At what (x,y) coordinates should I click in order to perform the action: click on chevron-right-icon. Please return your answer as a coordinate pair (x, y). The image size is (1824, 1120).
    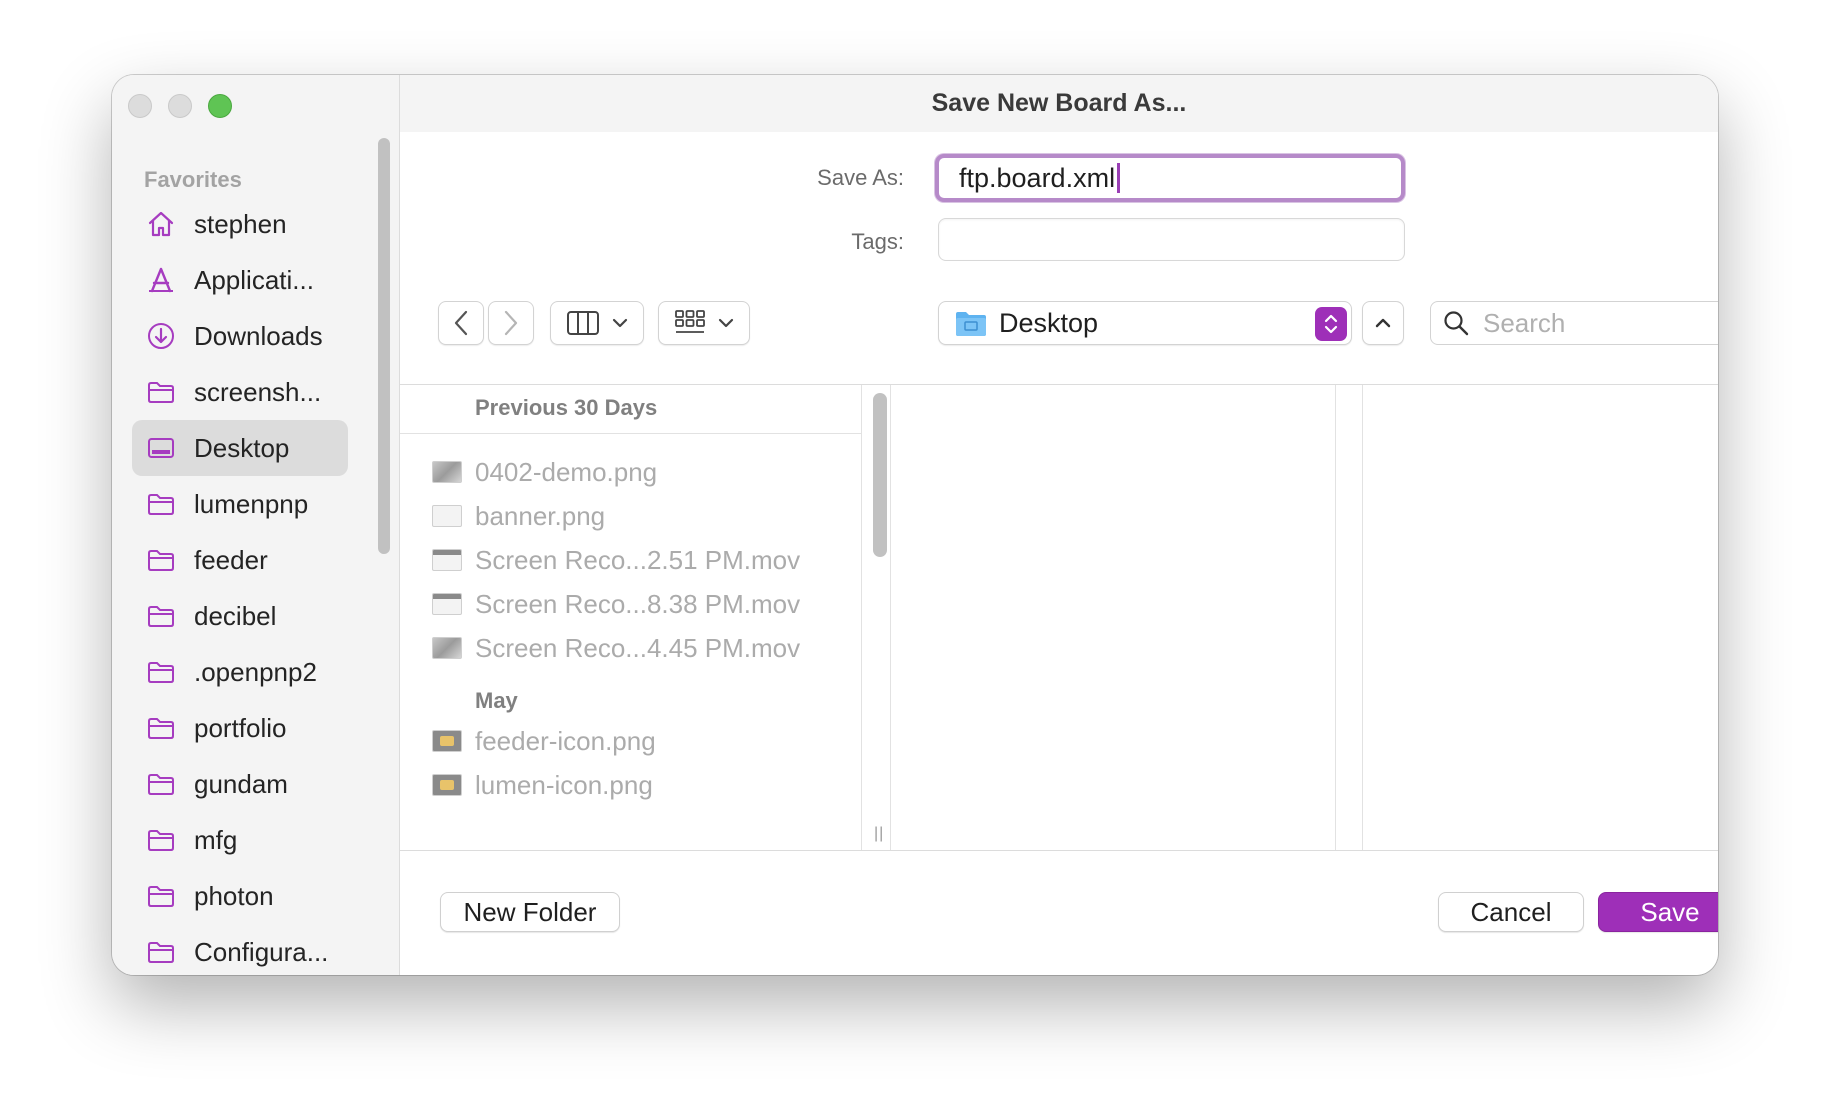
    Looking at the image, I should click on (511, 323).